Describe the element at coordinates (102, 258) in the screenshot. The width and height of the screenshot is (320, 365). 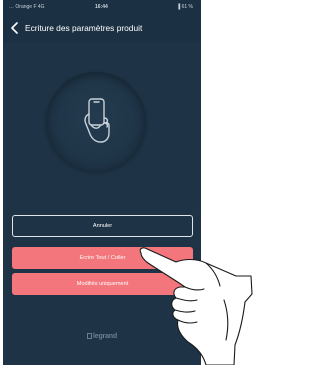
I see `write-all-paste-button: Ecrire Tout / Coller` at that location.